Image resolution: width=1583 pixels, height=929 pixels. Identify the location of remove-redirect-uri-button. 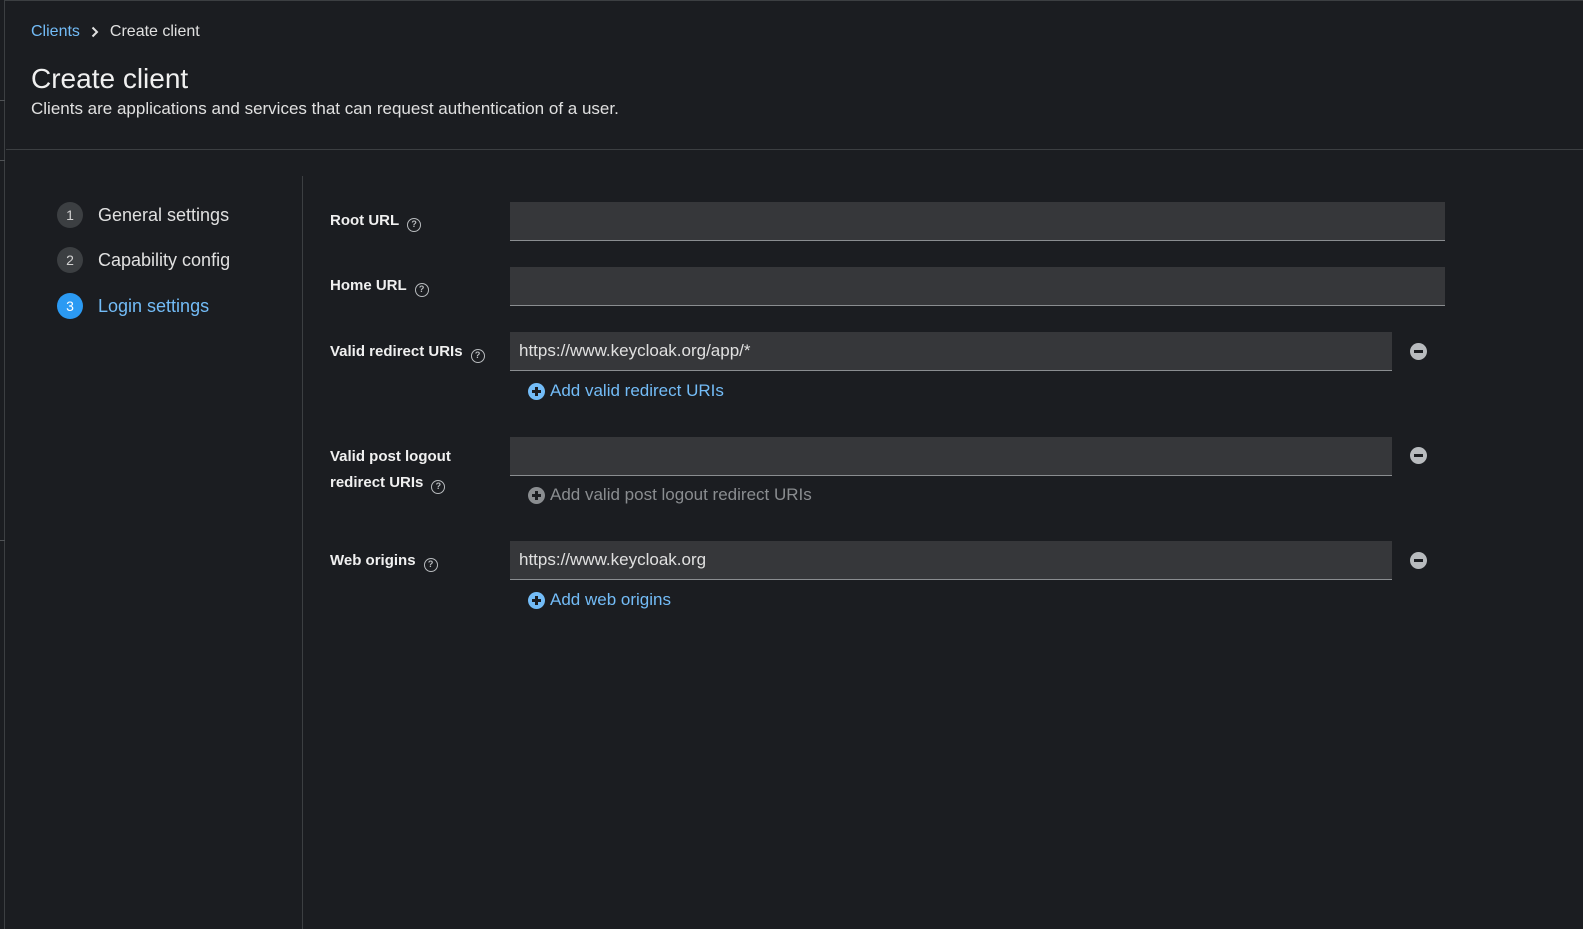
(1418, 351).